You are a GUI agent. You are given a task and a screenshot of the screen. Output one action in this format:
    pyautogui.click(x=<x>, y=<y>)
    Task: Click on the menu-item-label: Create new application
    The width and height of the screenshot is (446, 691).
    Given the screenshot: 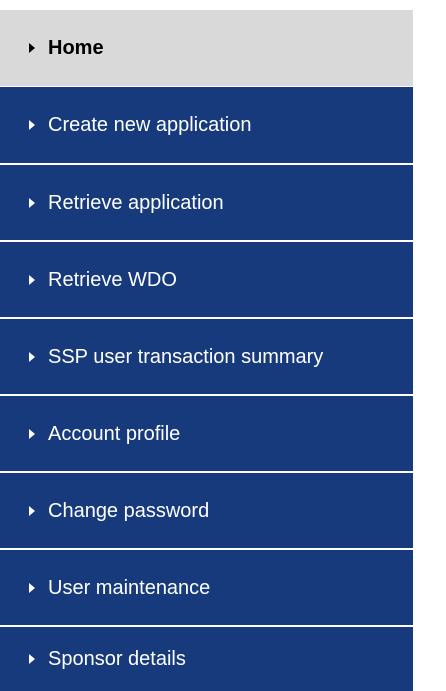 What is the action you would take?
    pyautogui.click(x=150, y=125)
    